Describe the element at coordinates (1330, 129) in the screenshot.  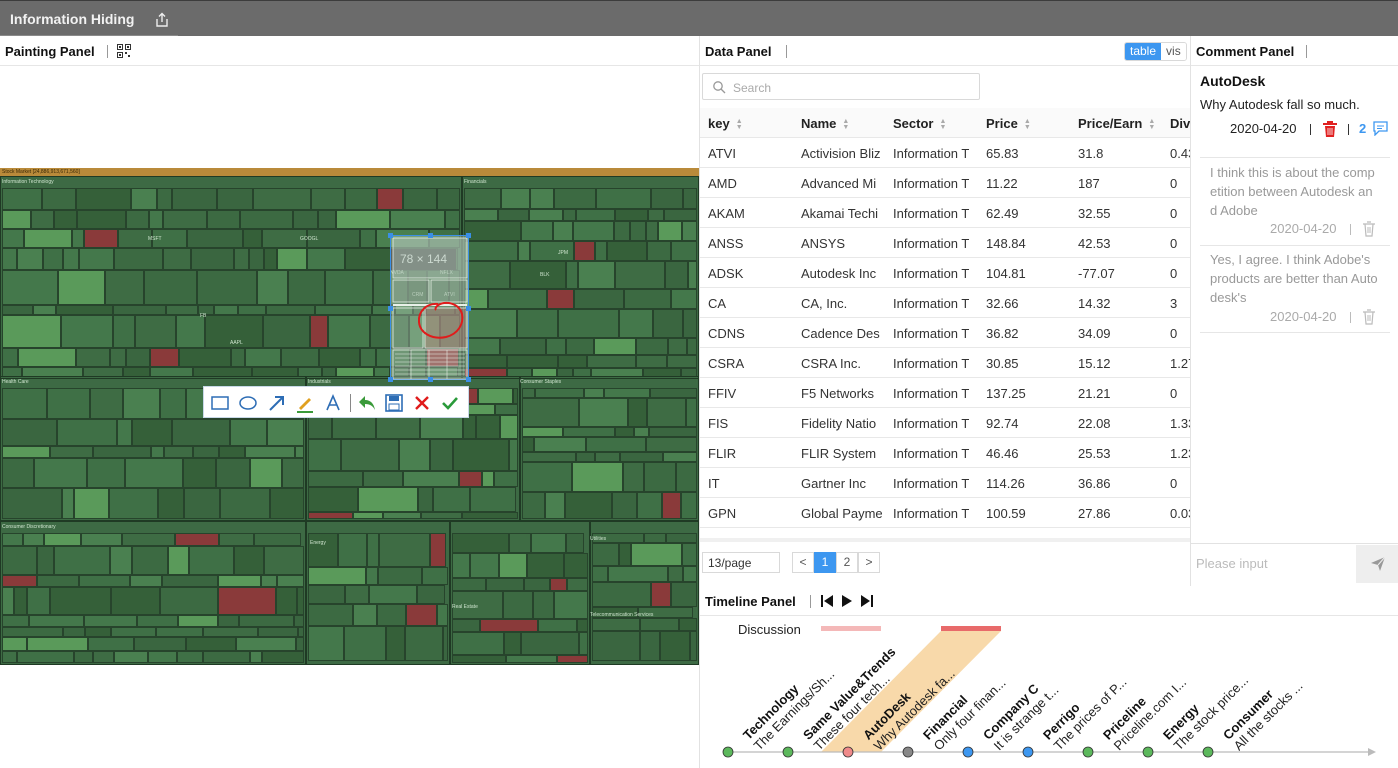
I see `delete-icon` at that location.